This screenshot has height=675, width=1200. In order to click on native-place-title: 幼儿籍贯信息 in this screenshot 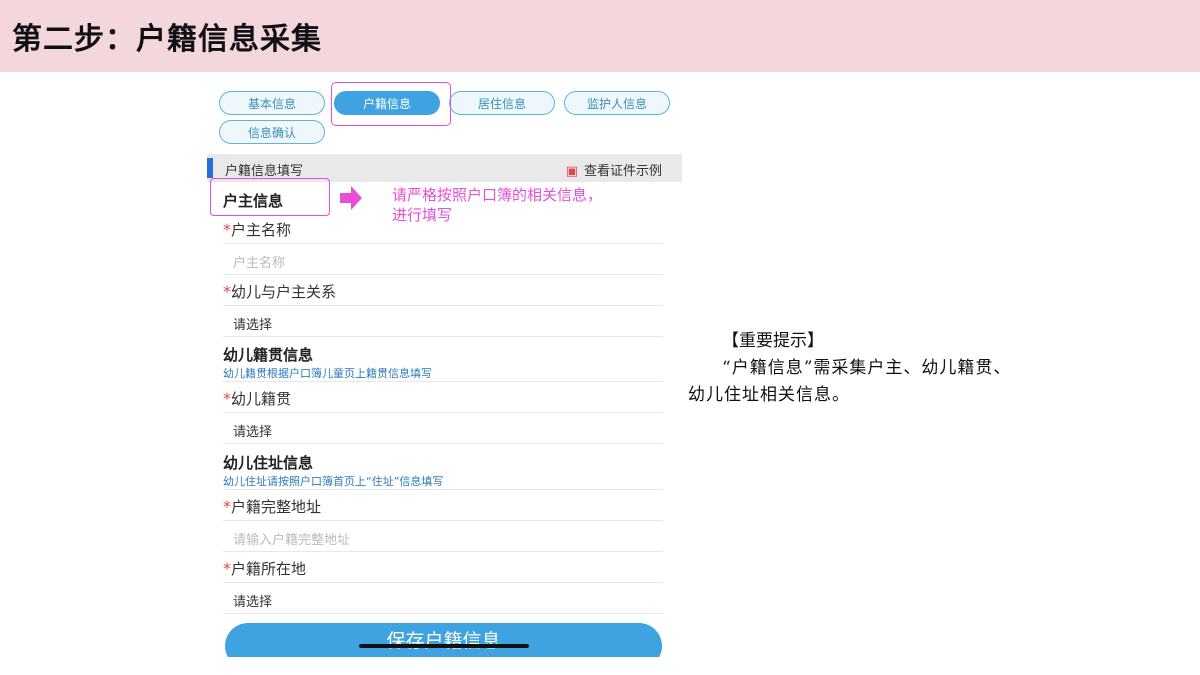, I will do `click(268, 355)`.